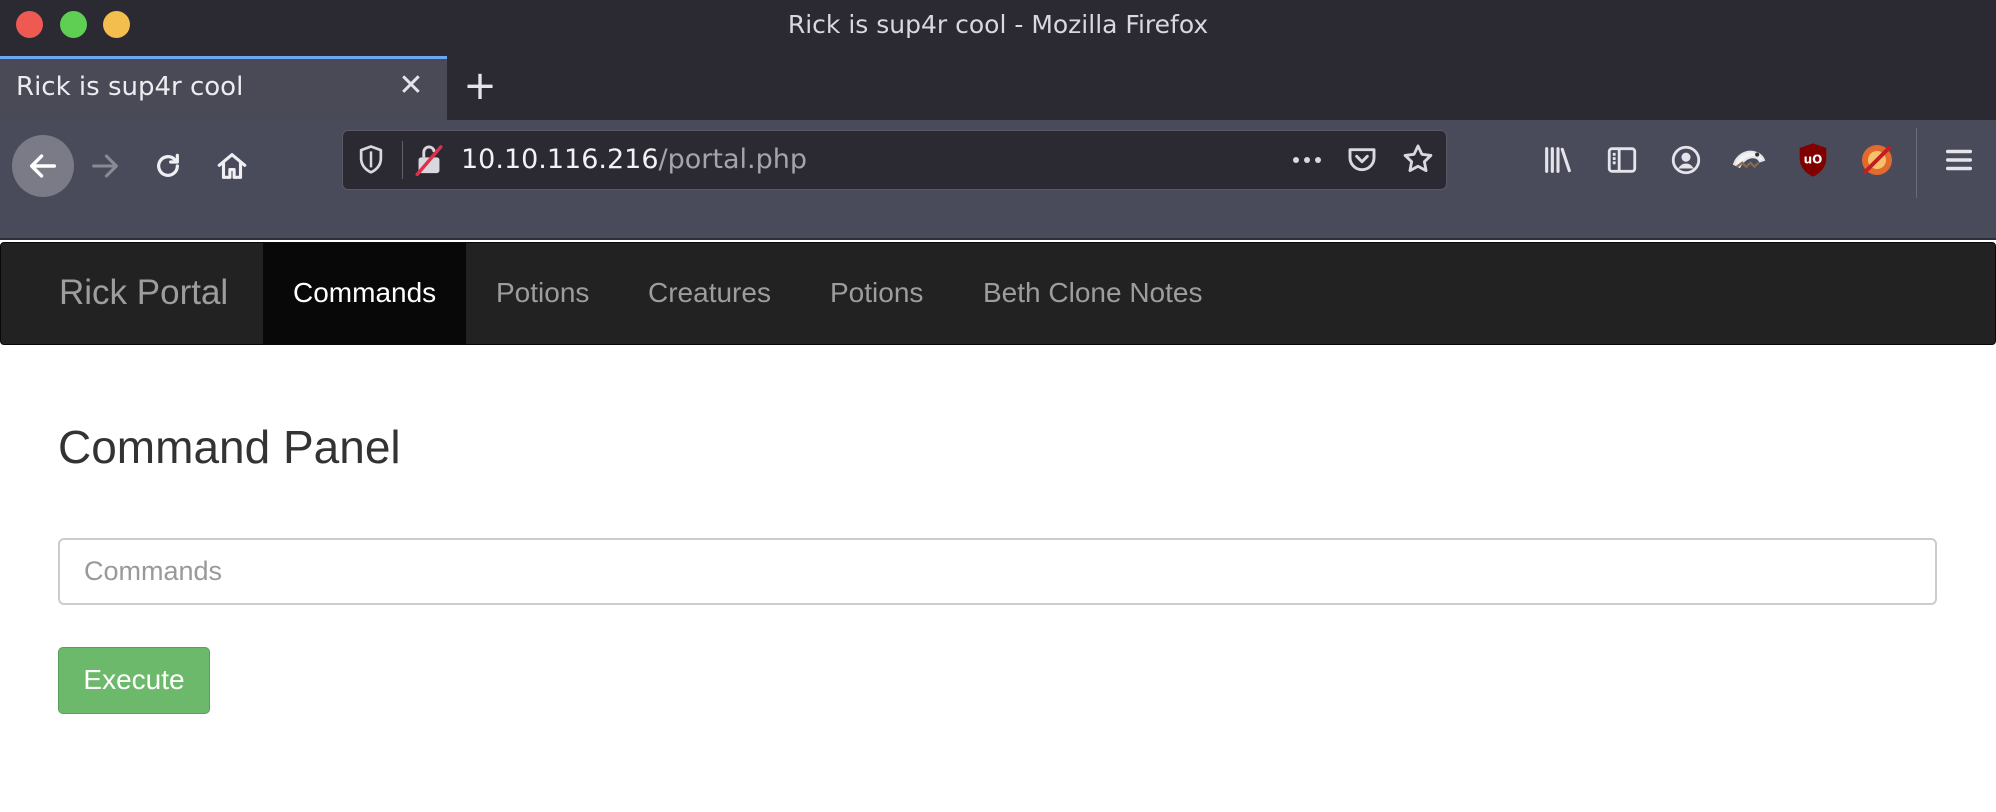 The height and width of the screenshot is (812, 1996). I want to click on execute-button: Execute, so click(134, 680).